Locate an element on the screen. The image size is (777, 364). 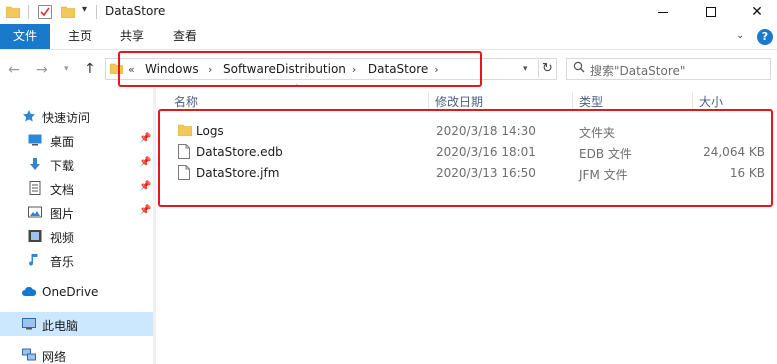
forward-arrow-icon: → is located at coordinates (42, 70).